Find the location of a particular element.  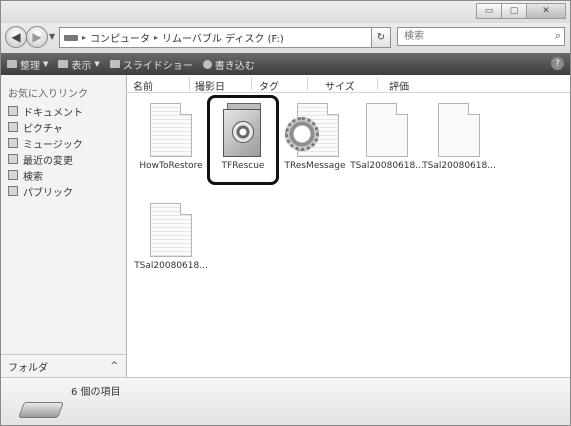

search-input is located at coordinates (474, 36).